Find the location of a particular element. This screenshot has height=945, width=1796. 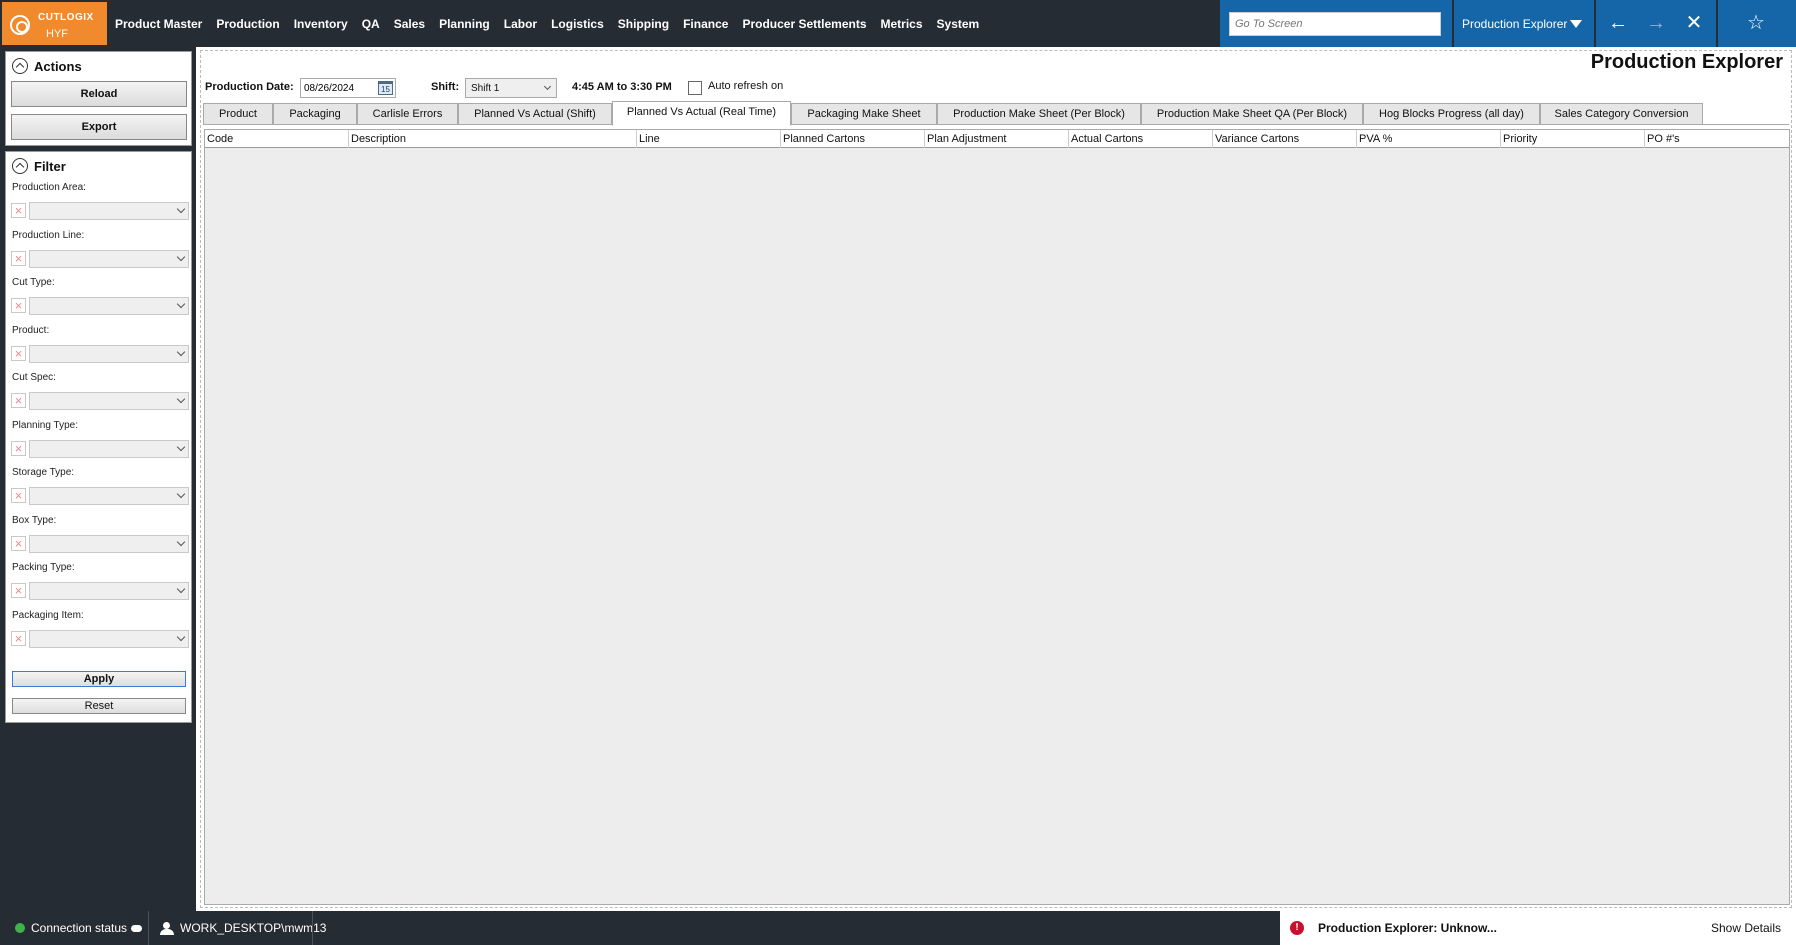

goto-screen-input is located at coordinates (1335, 24).